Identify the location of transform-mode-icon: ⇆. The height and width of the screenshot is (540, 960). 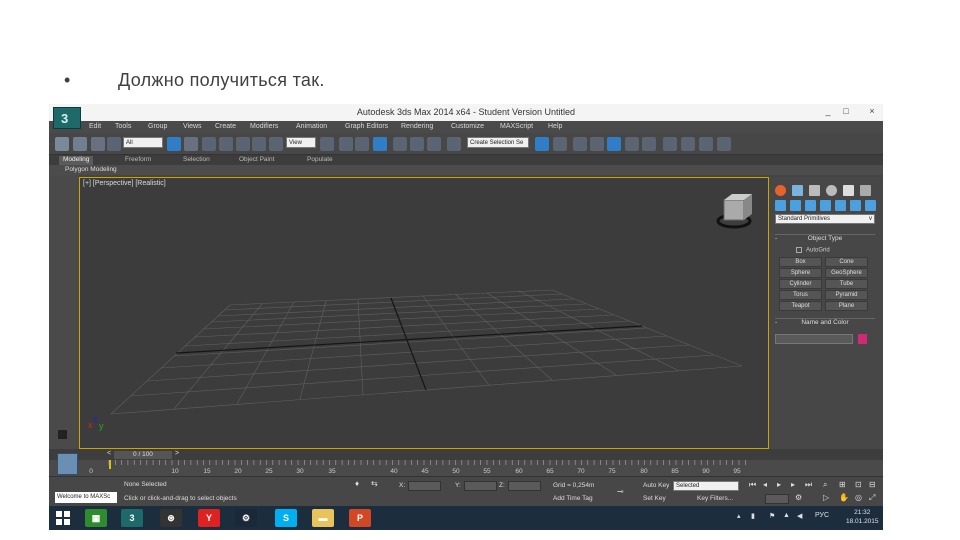
(374, 483).